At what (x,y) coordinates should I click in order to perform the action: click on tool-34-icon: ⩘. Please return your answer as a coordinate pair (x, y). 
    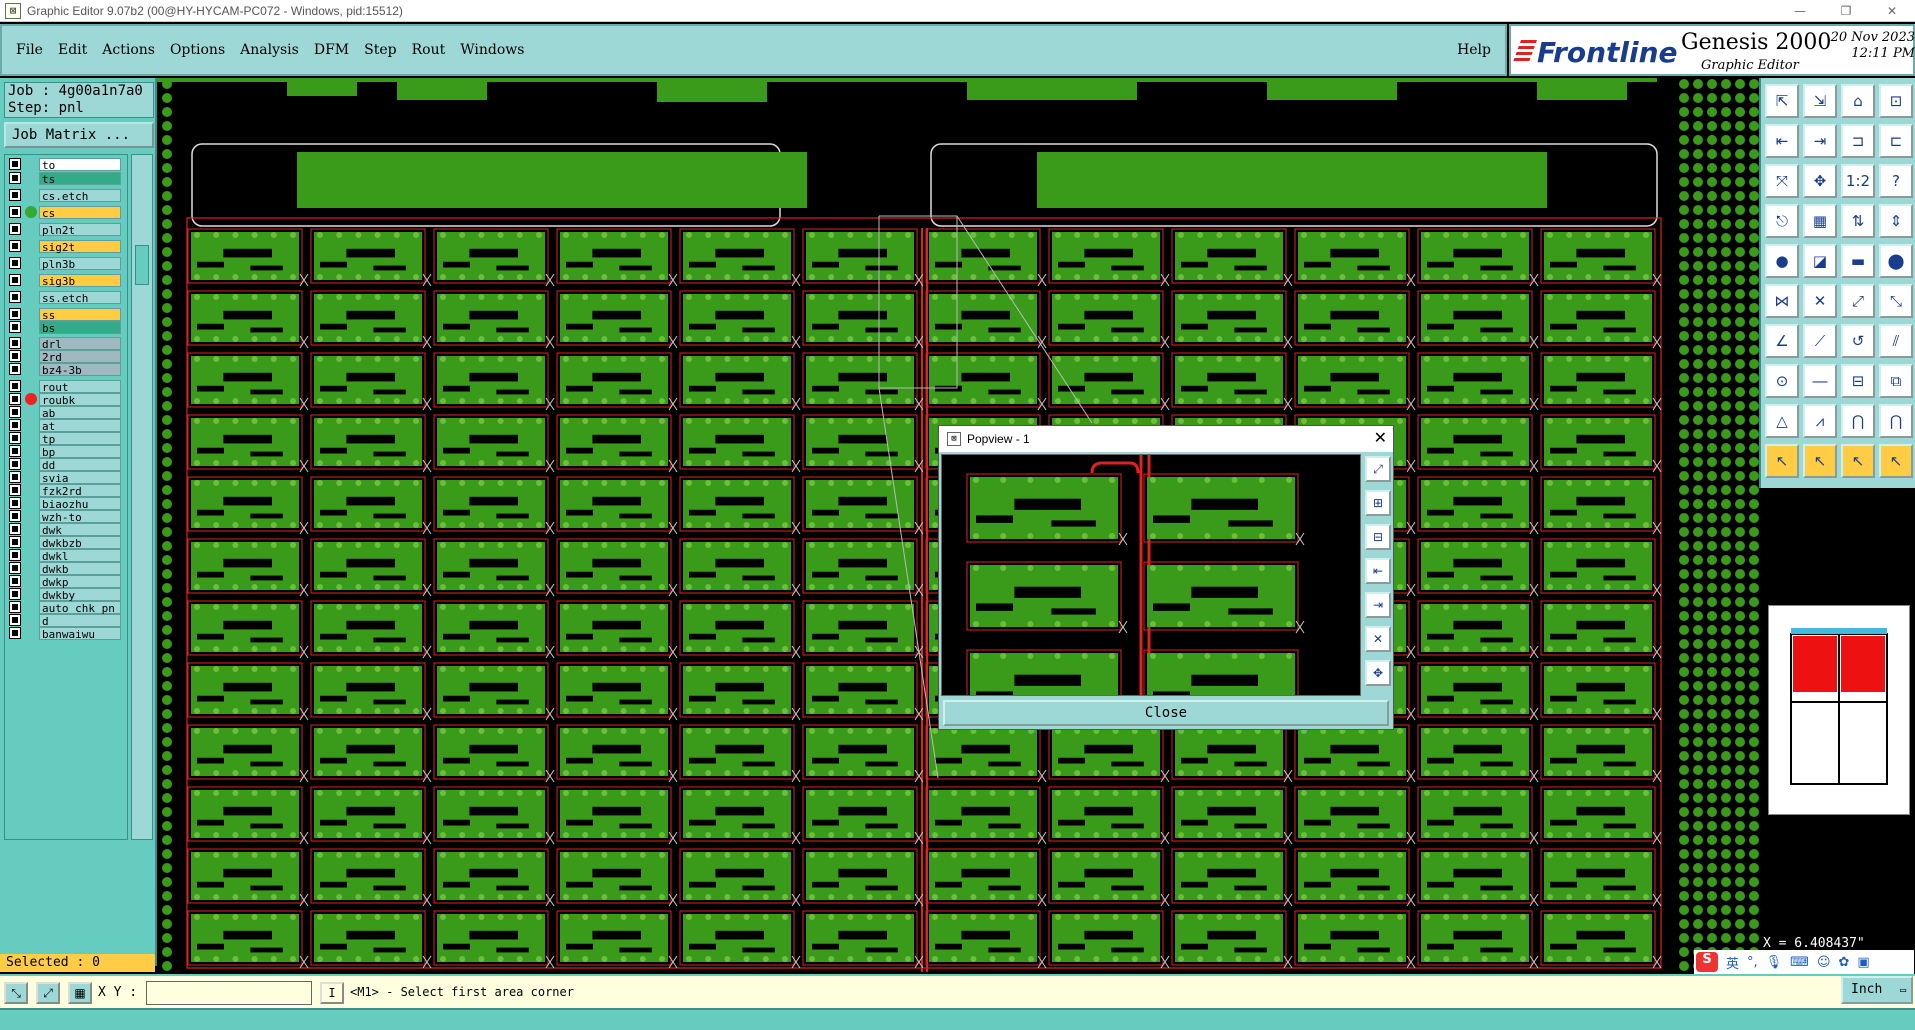
    Looking at the image, I should click on (1820, 421).